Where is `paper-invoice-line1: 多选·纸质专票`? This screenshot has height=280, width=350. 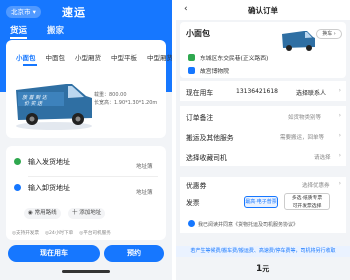
paper-invoice-line1: 多选·纸质专票 is located at coordinates (307, 198).